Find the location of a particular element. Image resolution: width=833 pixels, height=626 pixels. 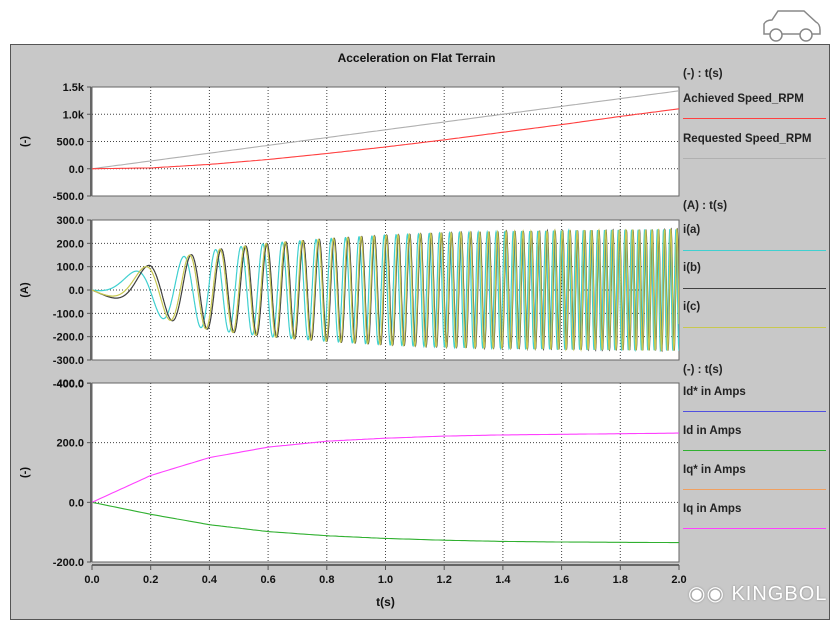

x-tick-label: 1.0 is located at coordinates (385, 580).